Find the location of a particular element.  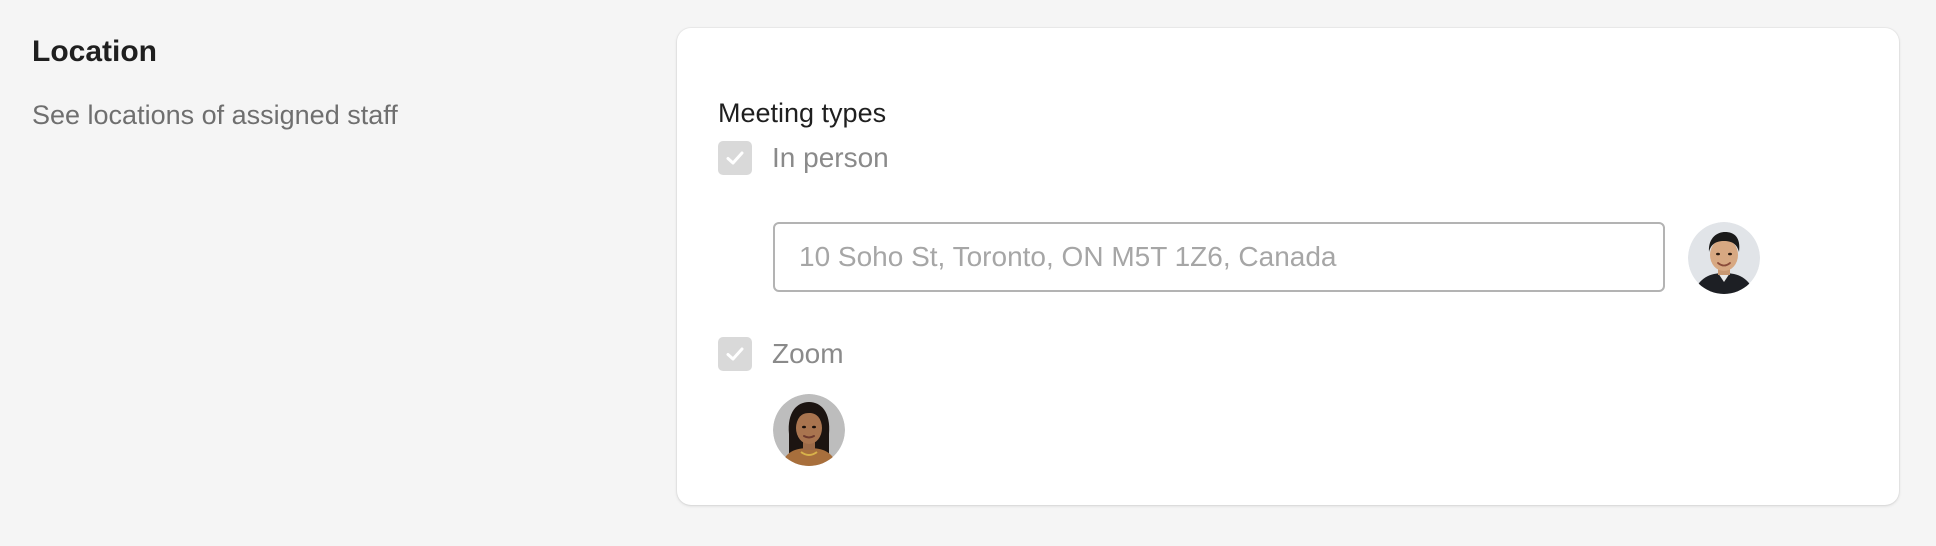

in-person-address-input is located at coordinates (1219, 257).